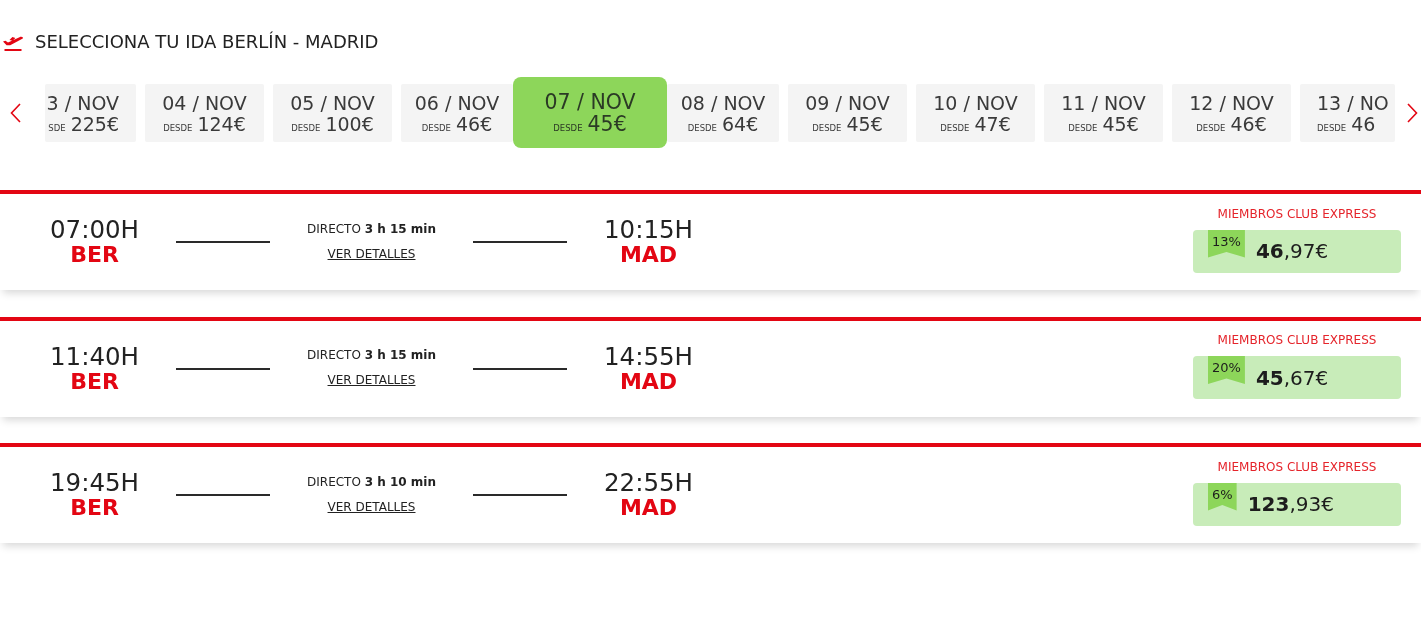 This screenshot has width=1421, height=618. Describe the element at coordinates (992, 123) in the screenshot. I see `price-label: 47€` at that location.